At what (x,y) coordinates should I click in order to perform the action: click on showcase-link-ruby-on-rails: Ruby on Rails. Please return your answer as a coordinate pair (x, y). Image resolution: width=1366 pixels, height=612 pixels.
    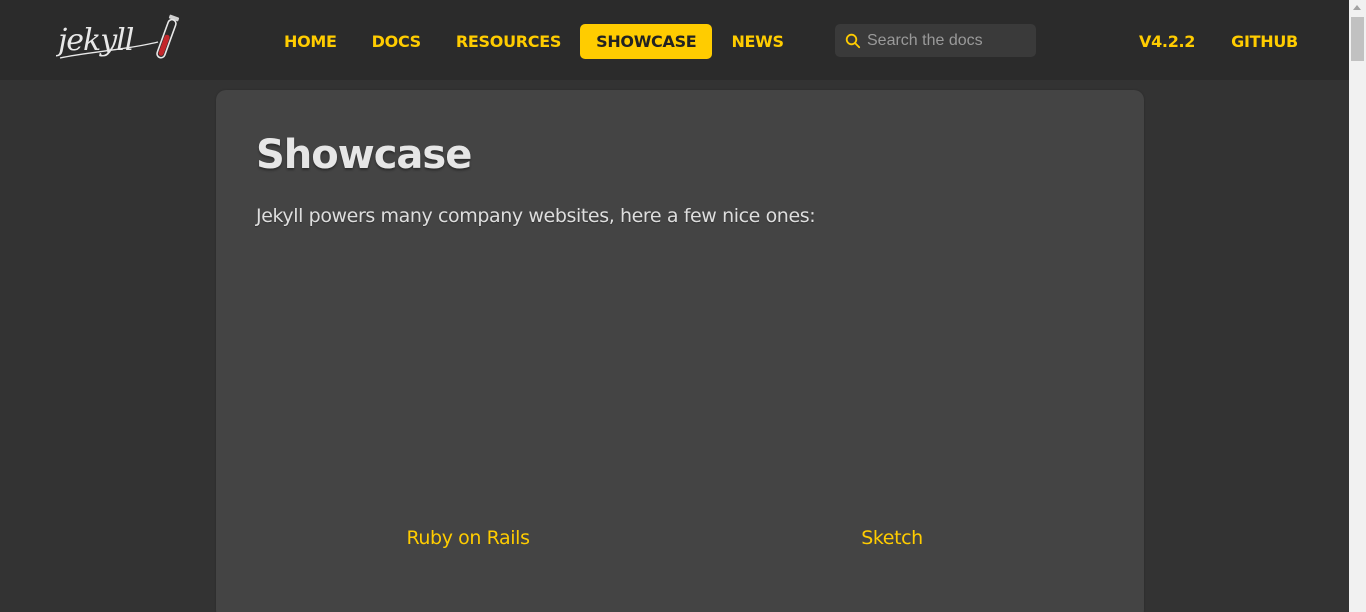
    Looking at the image, I should click on (468, 538).